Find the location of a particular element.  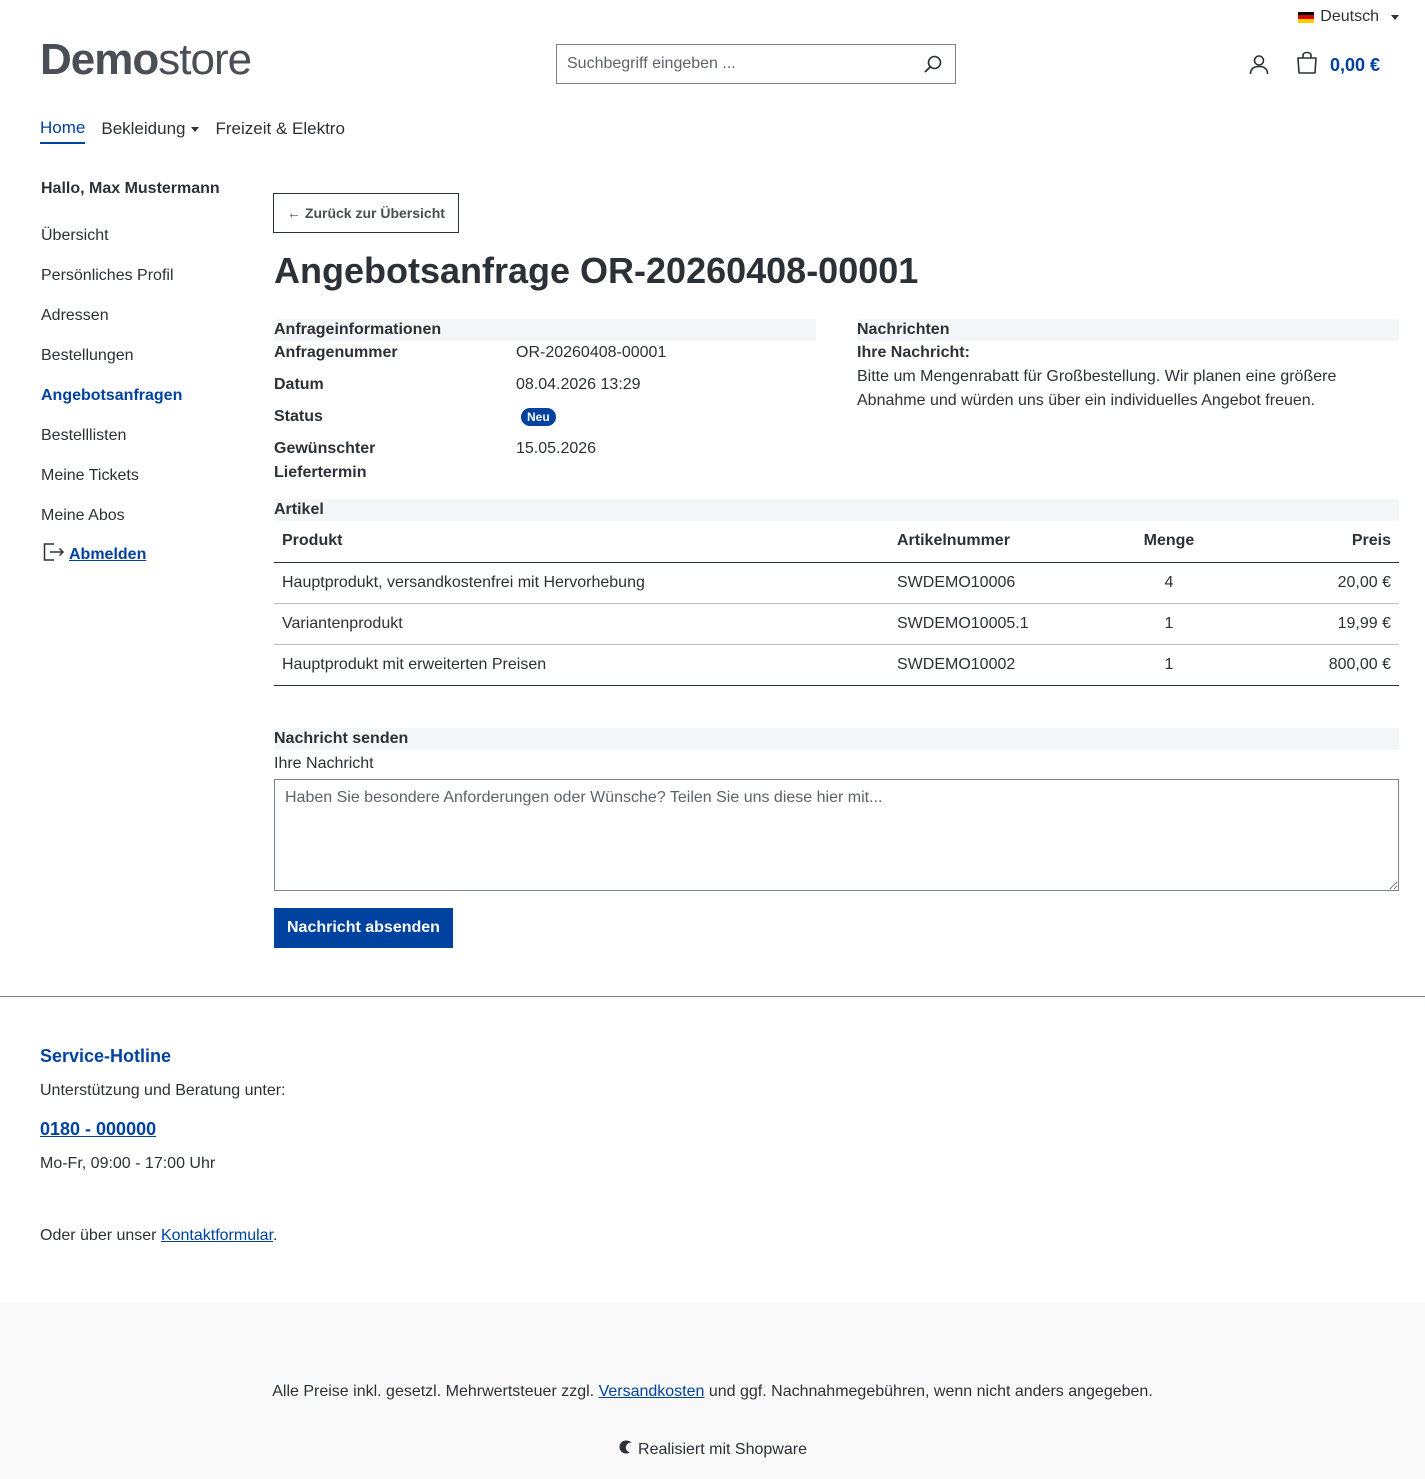

language-label: Deutsch is located at coordinates (1349, 16).